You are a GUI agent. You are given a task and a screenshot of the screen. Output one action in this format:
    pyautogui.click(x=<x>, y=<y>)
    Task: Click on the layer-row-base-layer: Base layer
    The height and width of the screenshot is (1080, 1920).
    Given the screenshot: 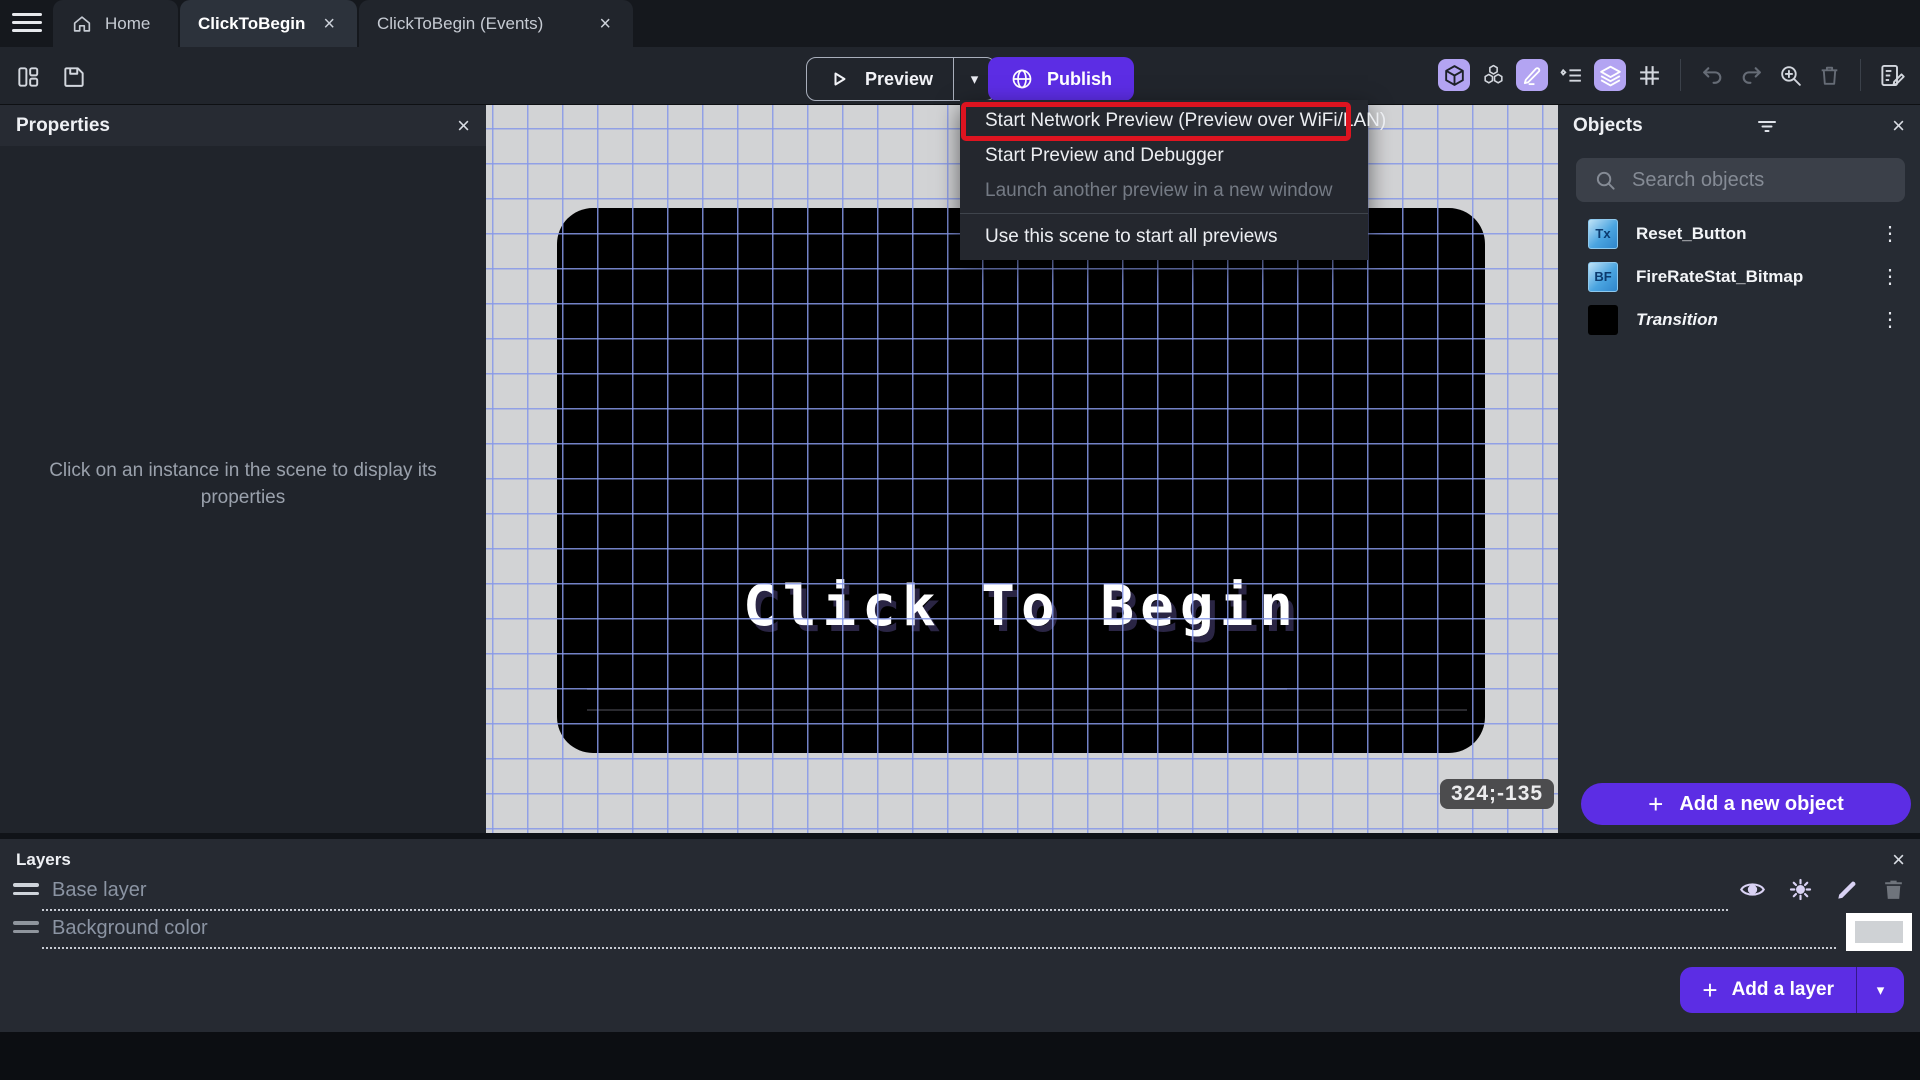 What is the action you would take?
    pyautogui.click(x=960, y=892)
    